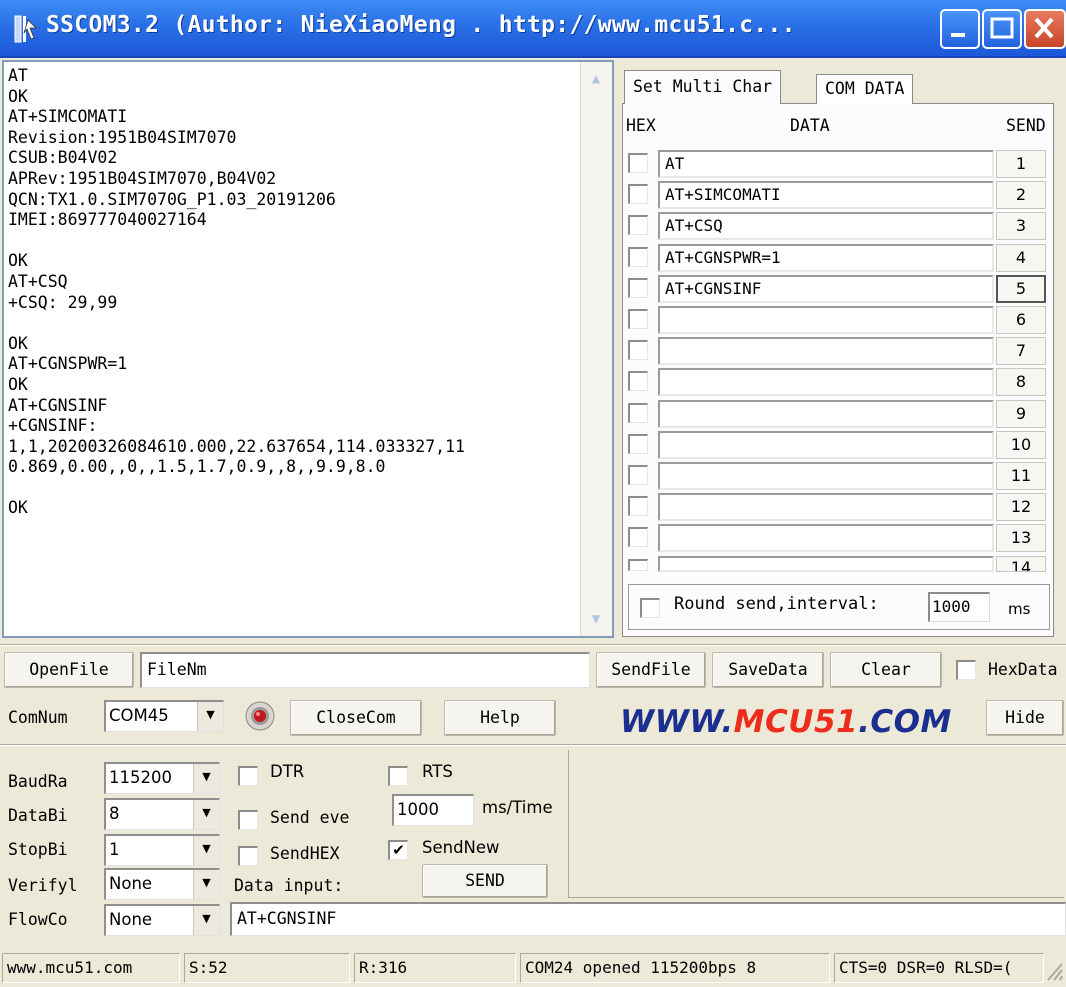  I want to click on row-send-button: 14, so click(1021, 564).